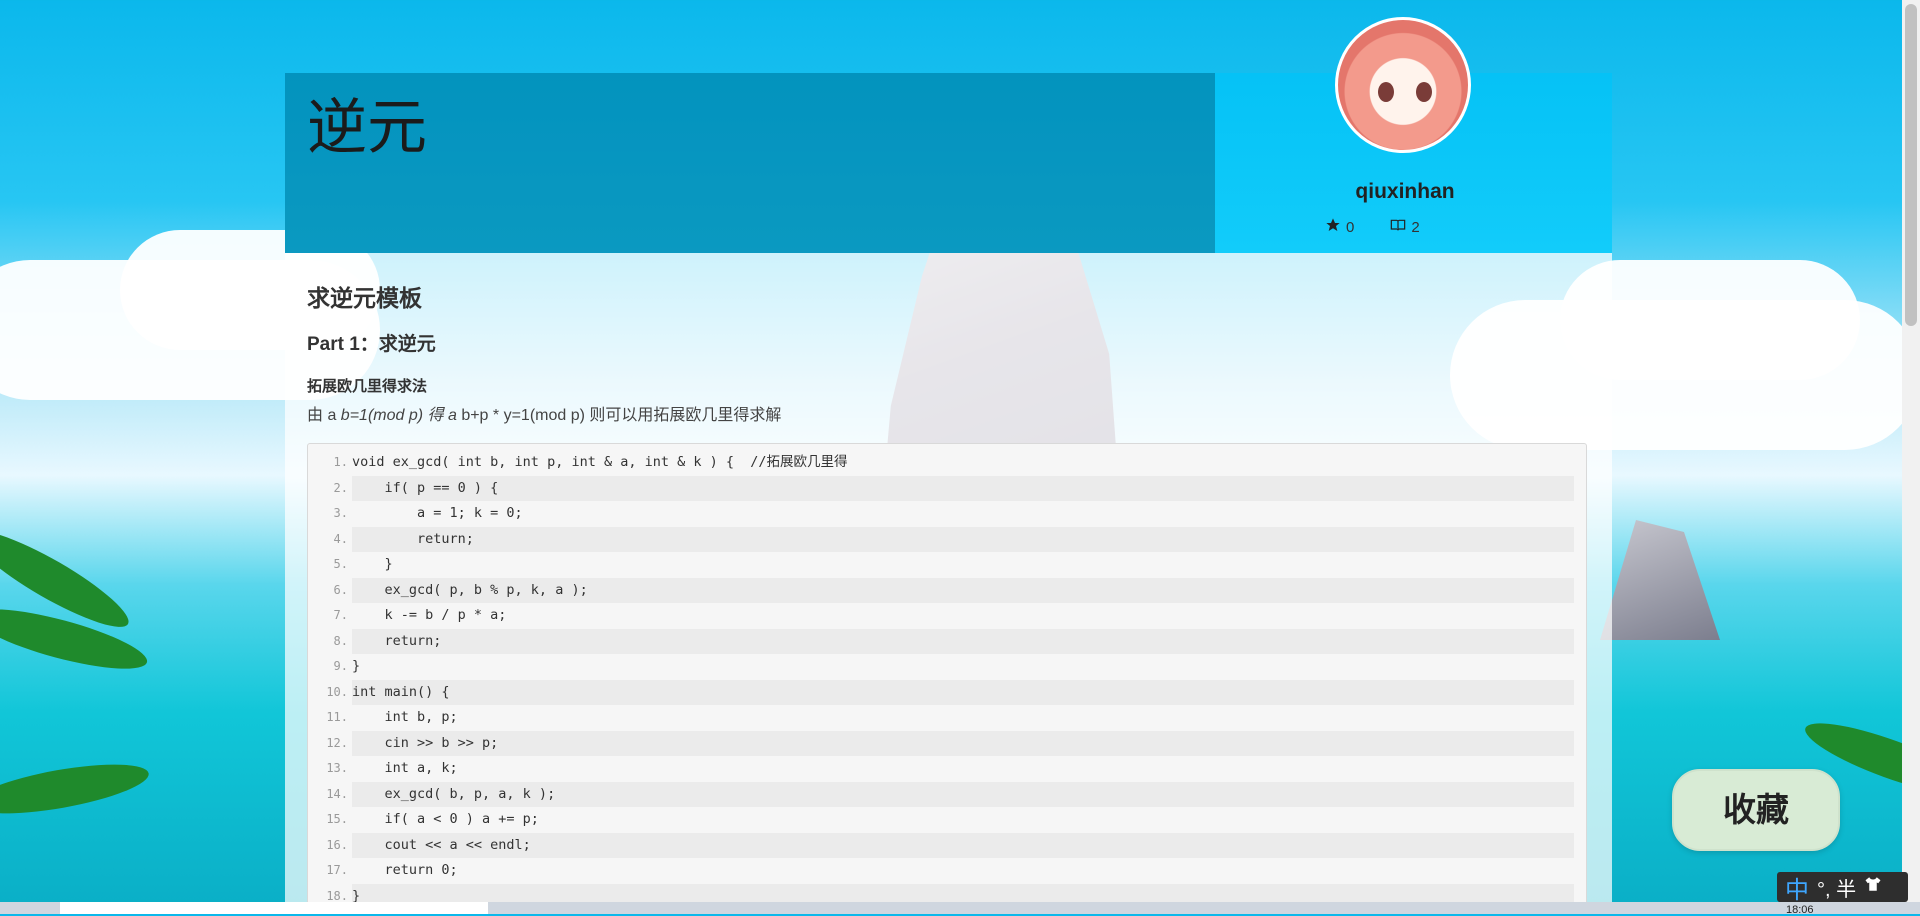 The width and height of the screenshot is (1920, 916). What do you see at coordinates (1405, 192) in the screenshot?
I see `author-username: qiuxinhan` at bounding box center [1405, 192].